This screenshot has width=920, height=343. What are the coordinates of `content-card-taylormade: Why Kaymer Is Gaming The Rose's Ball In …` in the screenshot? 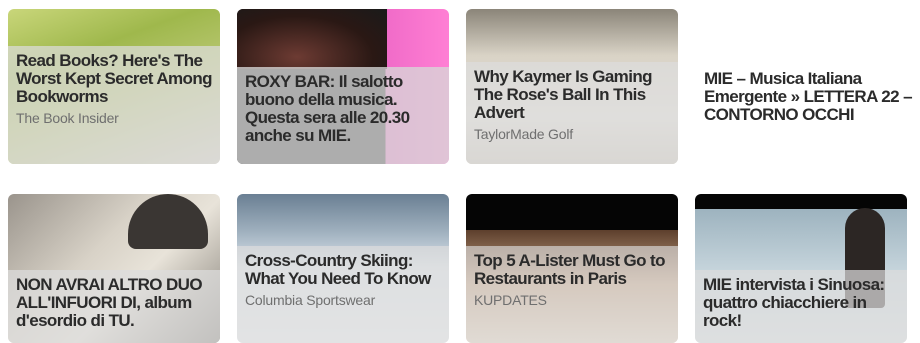 It's located at (572, 86).